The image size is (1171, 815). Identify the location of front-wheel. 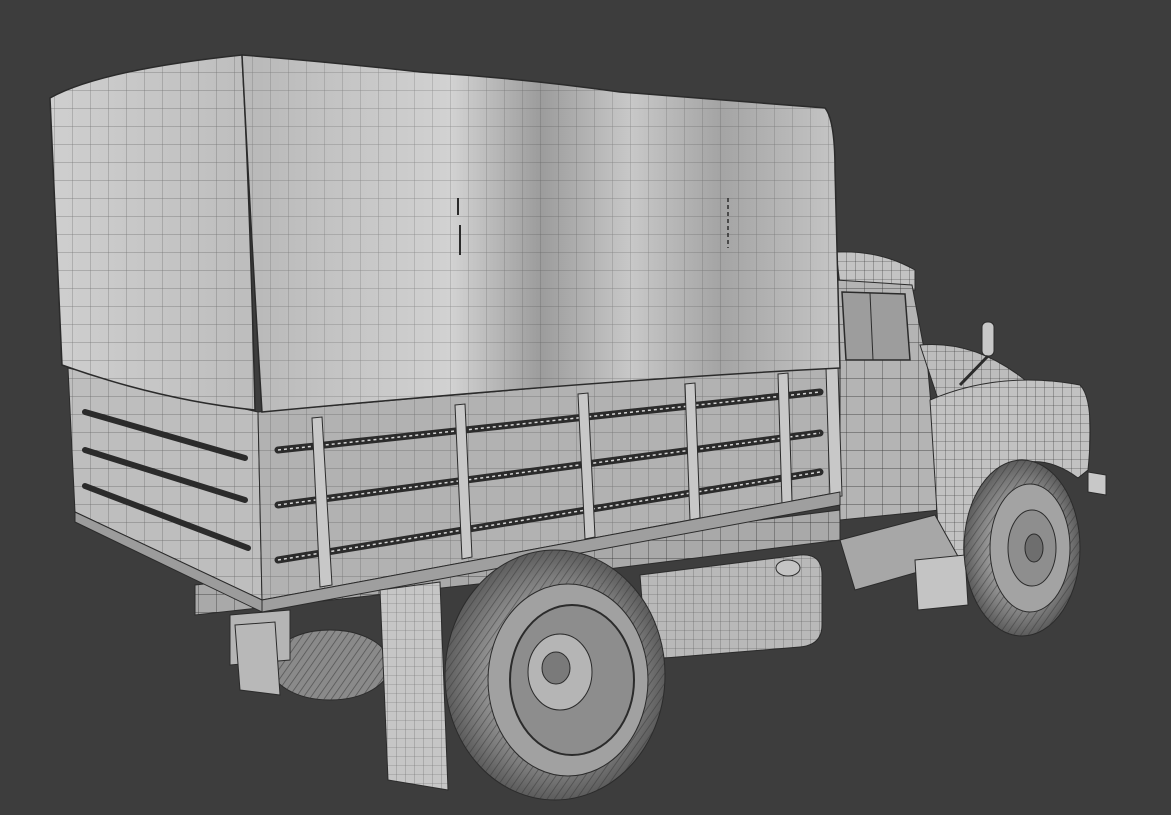
(1022, 548).